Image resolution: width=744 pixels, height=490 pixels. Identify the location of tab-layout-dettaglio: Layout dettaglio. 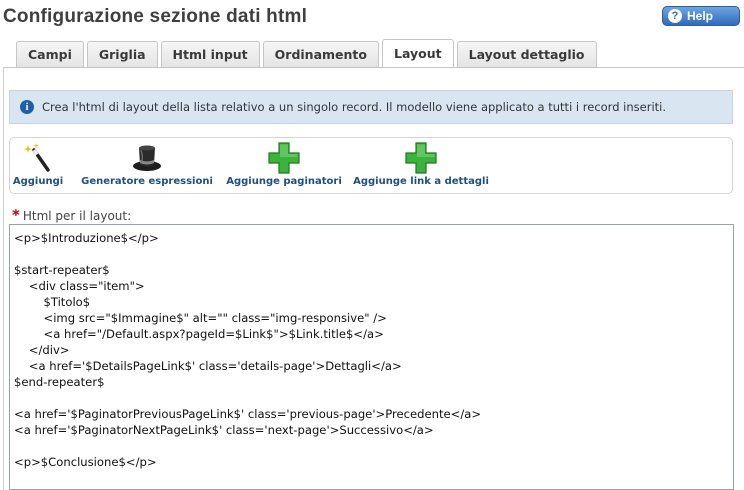
(526, 54).